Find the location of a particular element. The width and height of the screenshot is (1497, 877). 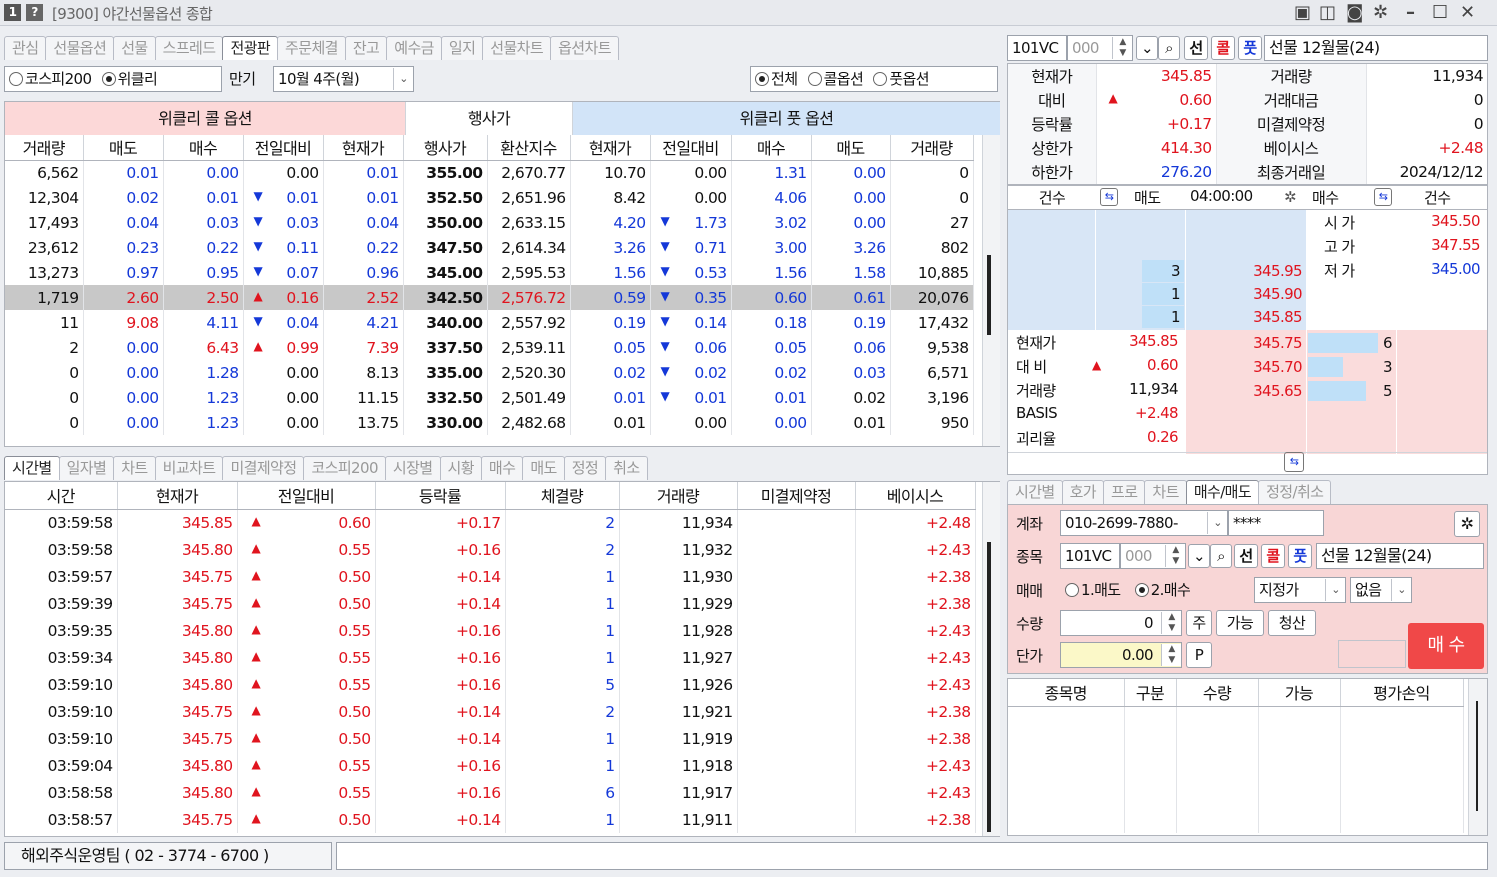

main-tab-4: 전광판 is located at coordinates (250, 48).